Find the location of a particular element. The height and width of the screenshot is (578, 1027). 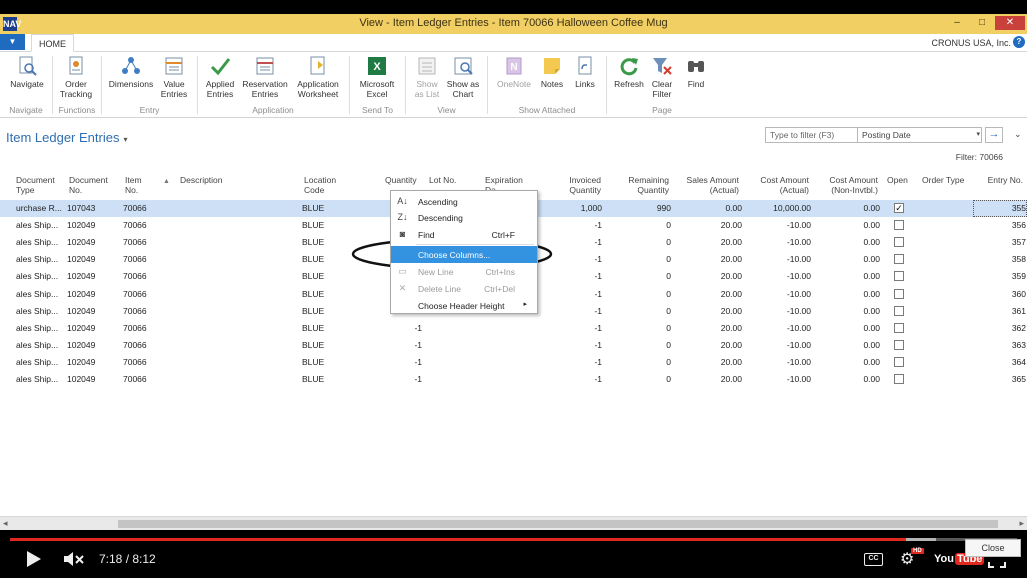

cell-invoiced-quantity: -1 is located at coordinates (598, 242).